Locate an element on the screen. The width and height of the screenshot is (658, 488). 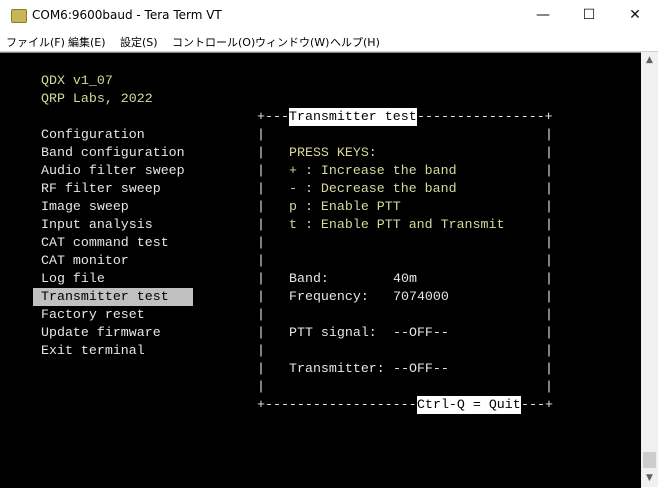
copyright: QRP Labs, 2022 is located at coordinates (97, 98).